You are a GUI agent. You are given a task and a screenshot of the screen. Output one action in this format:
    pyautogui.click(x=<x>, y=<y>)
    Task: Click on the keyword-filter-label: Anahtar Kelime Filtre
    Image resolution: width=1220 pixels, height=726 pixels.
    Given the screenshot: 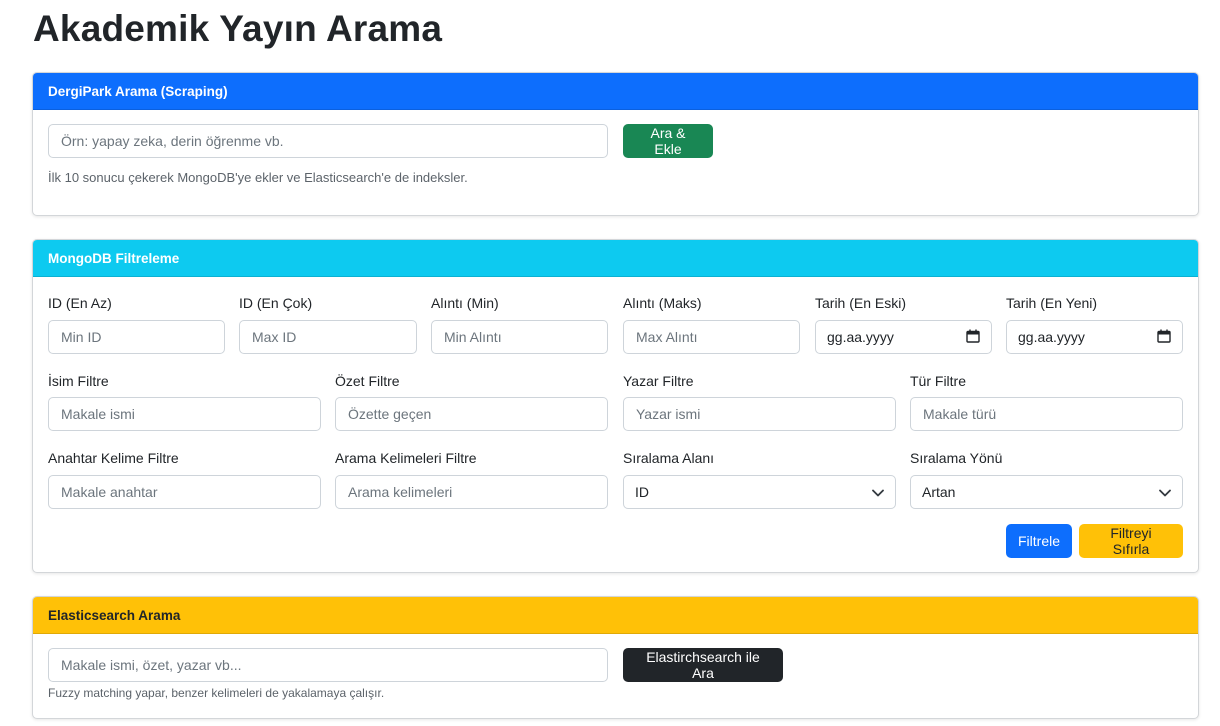 What is the action you would take?
    pyautogui.click(x=113, y=458)
    